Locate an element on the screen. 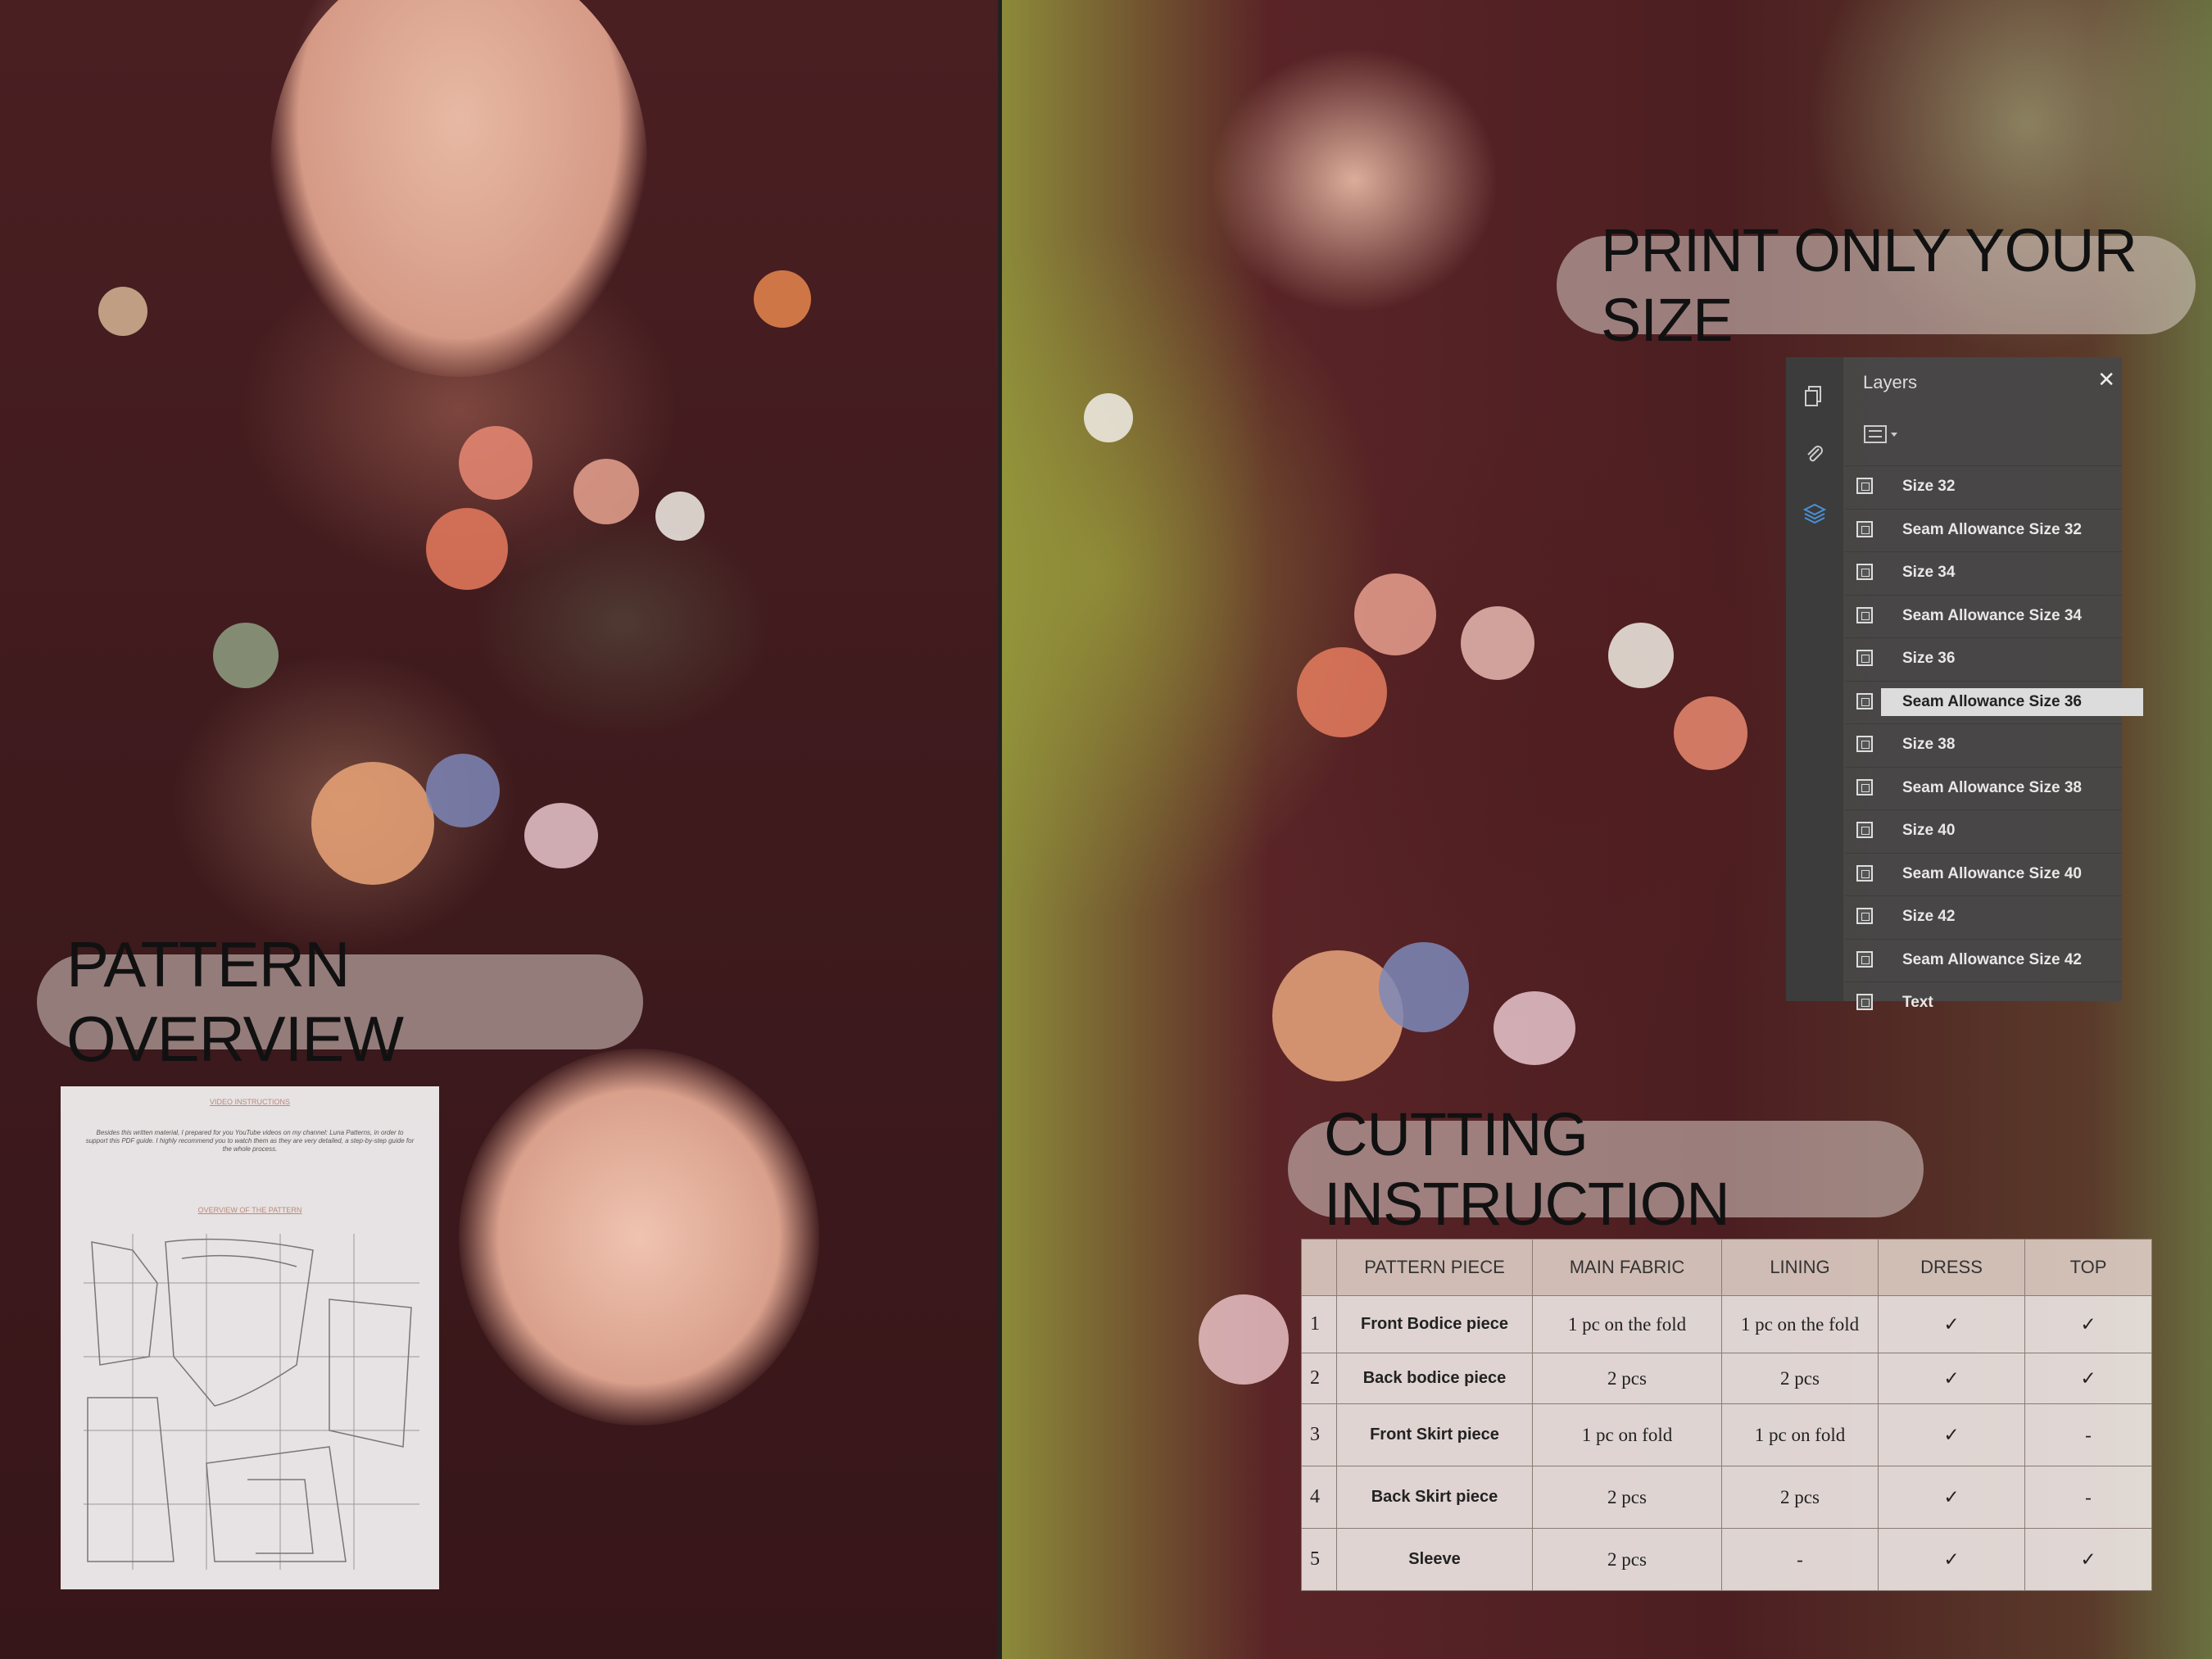 The image size is (2212, 1659). layer-label: Size 34 is located at coordinates (1929, 572).